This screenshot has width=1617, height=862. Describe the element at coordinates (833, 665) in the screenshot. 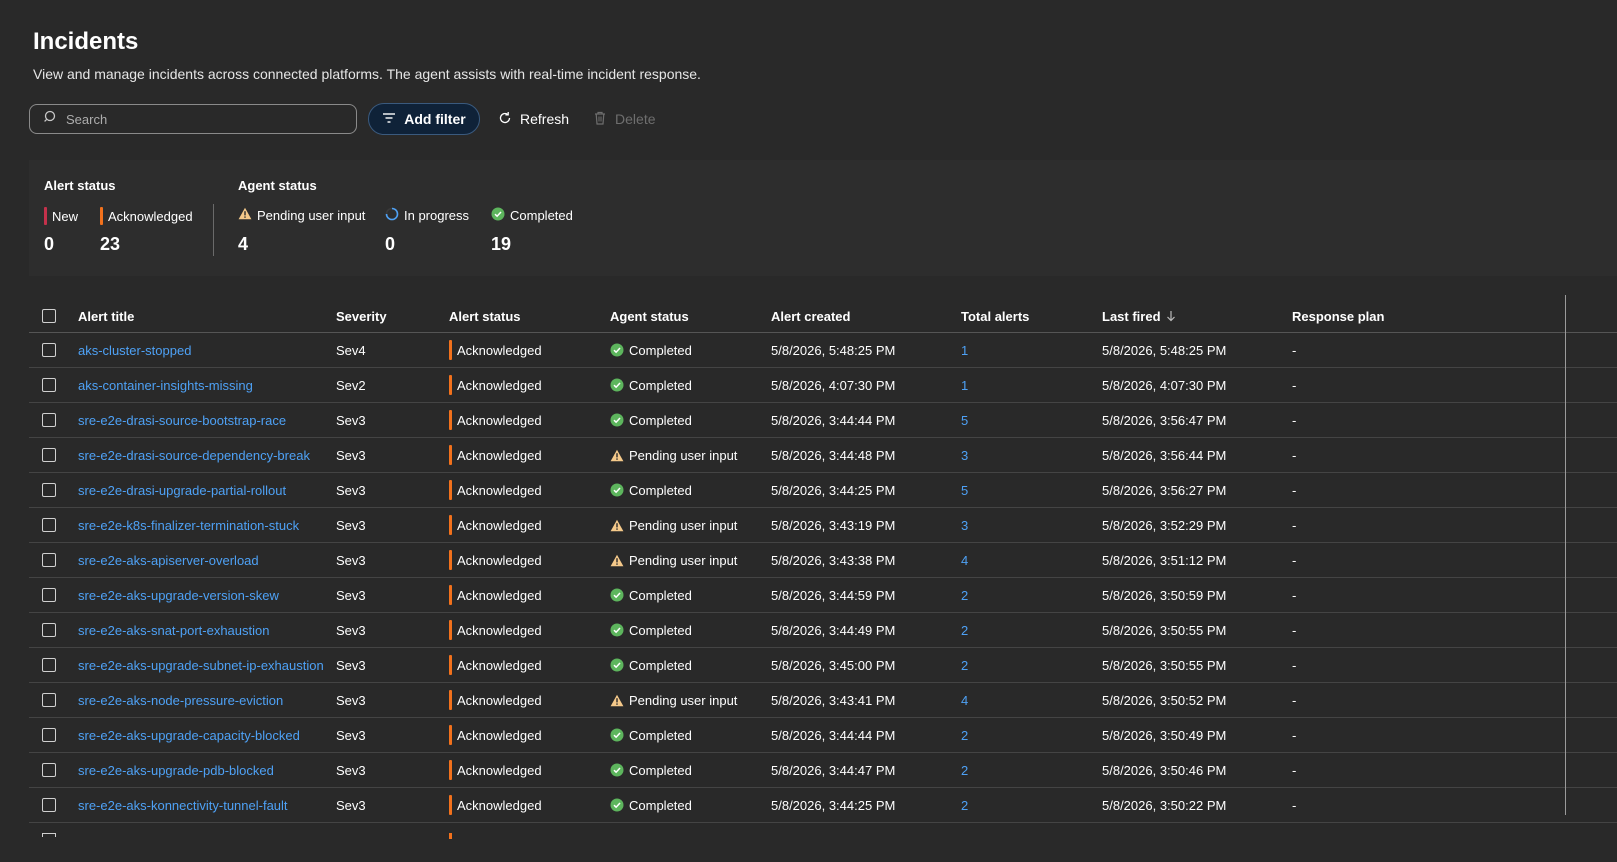

I see `alert-created-value: 5/8/2026, 3:45:00 PM` at that location.